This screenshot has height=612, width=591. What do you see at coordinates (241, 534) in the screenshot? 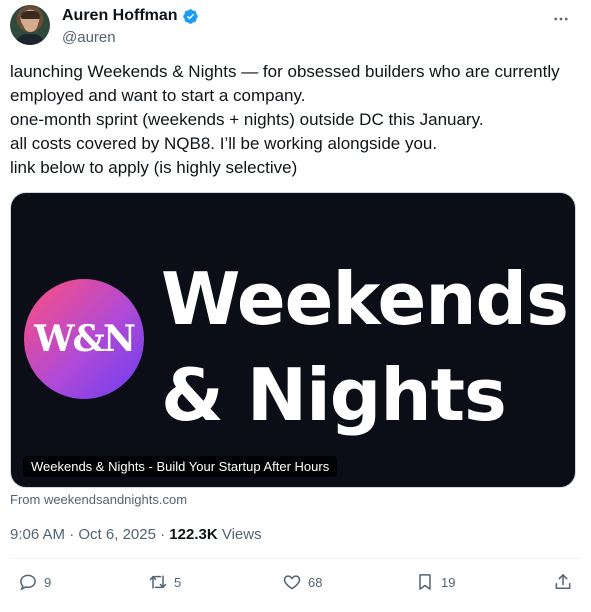
I see `views-label: Views` at bounding box center [241, 534].